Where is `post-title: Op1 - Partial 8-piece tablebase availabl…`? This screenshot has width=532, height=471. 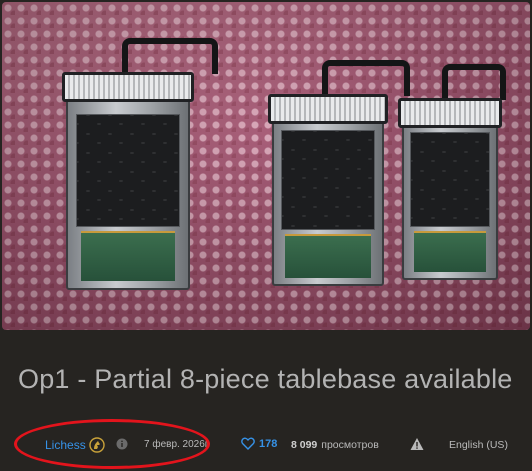 post-title: Op1 - Partial 8-piece tablebase availabl… is located at coordinates (265, 379).